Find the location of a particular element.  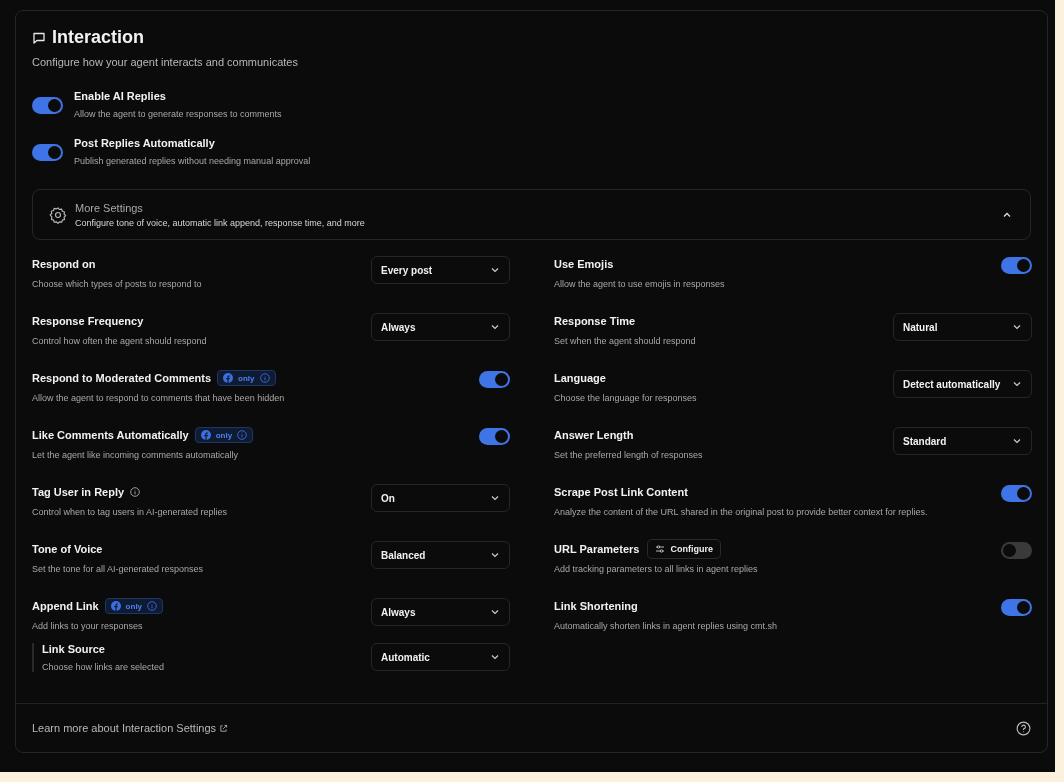

setting-label: Link Shortening is located at coordinates (596, 606).